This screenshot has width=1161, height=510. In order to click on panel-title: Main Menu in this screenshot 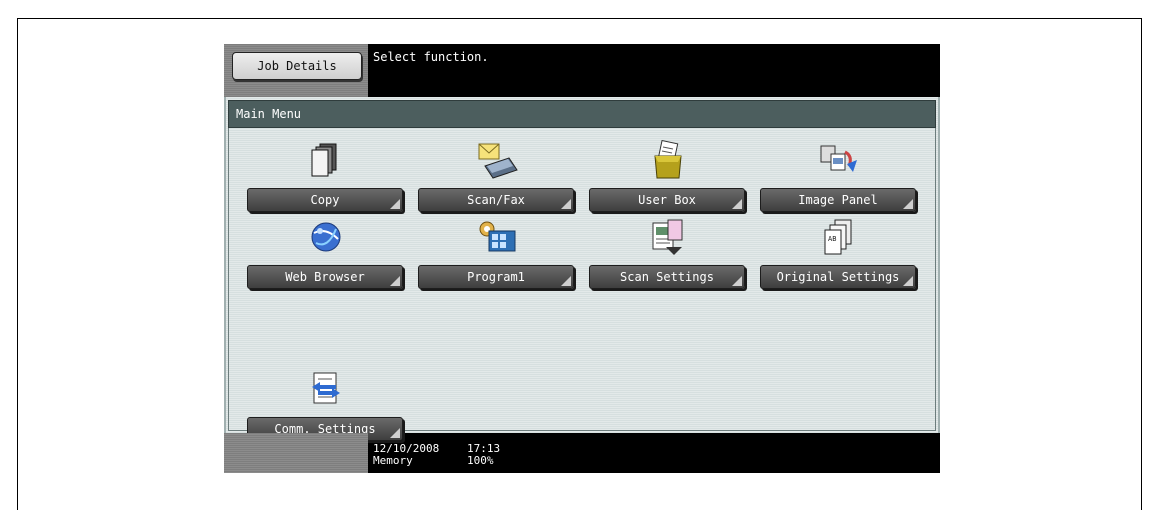, I will do `click(582, 114)`.